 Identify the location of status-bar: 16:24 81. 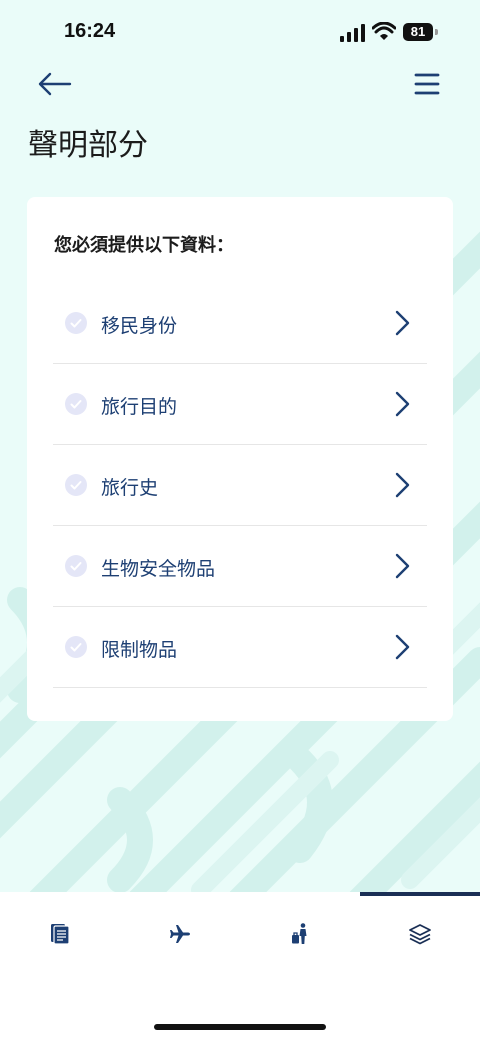
(240, 32).